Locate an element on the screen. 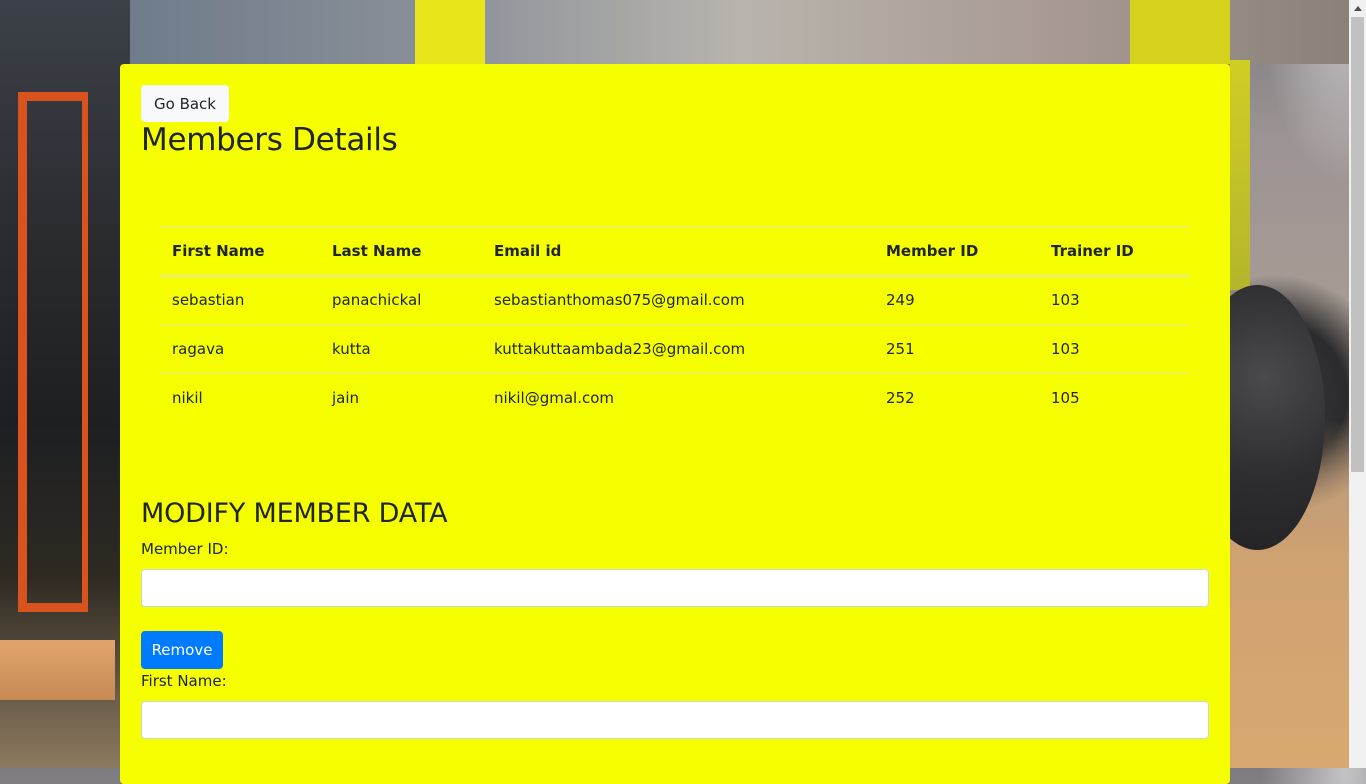 This screenshot has height=784, width=1366. cell-email: sebastianthomas075@gmail.com is located at coordinates (619, 300).